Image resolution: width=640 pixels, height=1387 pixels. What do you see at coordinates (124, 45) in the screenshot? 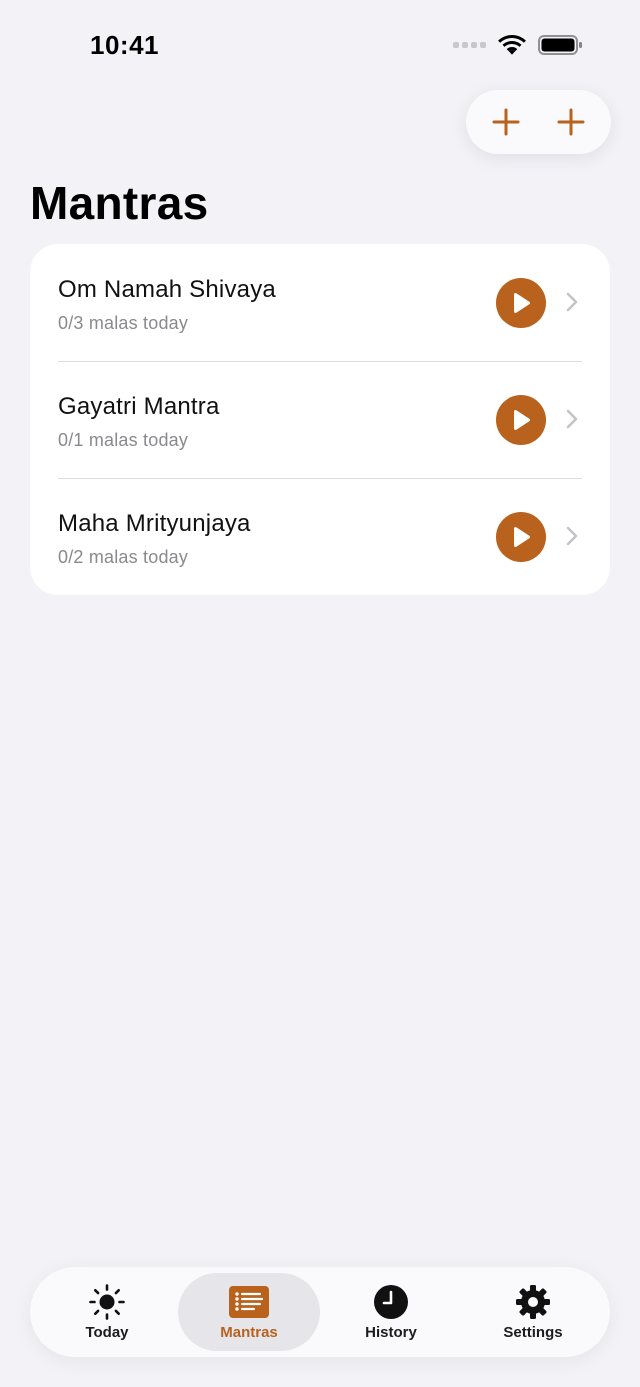
I see `status-time: 10:41` at bounding box center [124, 45].